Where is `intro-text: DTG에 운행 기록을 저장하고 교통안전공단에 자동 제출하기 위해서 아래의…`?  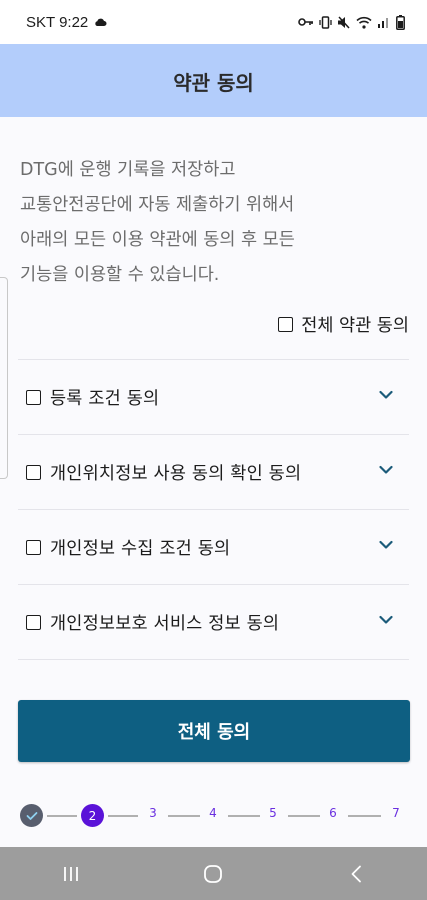 intro-text: DTG에 운행 기록을 저장하고 교통안전공단에 자동 제출하기 위해서 아래의… is located at coordinates (210, 223).